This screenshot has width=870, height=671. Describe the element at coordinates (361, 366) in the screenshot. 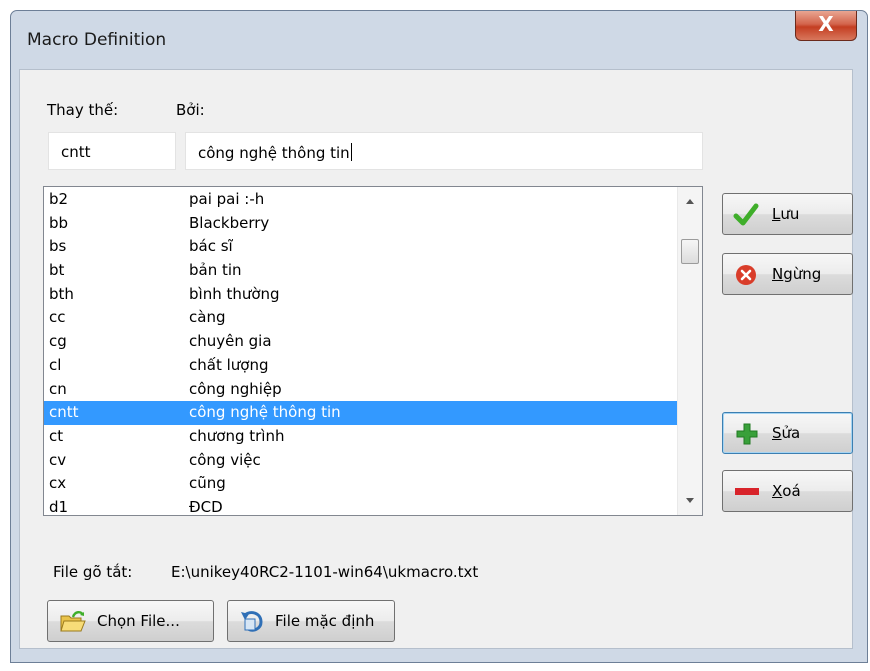

I see `list-item: cl chất lượng` at that location.